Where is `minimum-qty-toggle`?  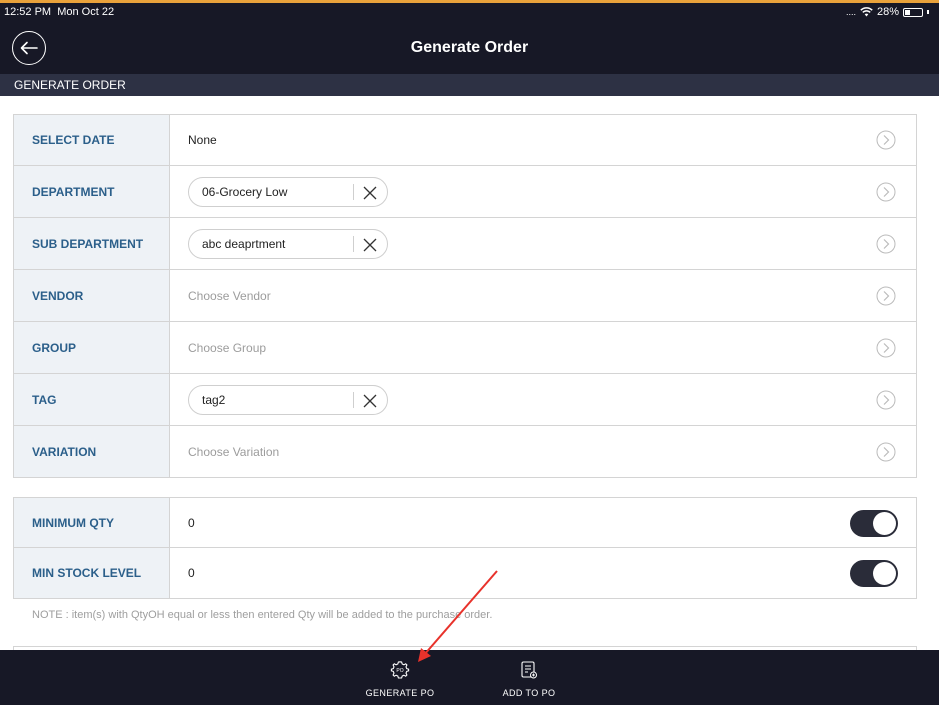 minimum-qty-toggle is located at coordinates (874, 523).